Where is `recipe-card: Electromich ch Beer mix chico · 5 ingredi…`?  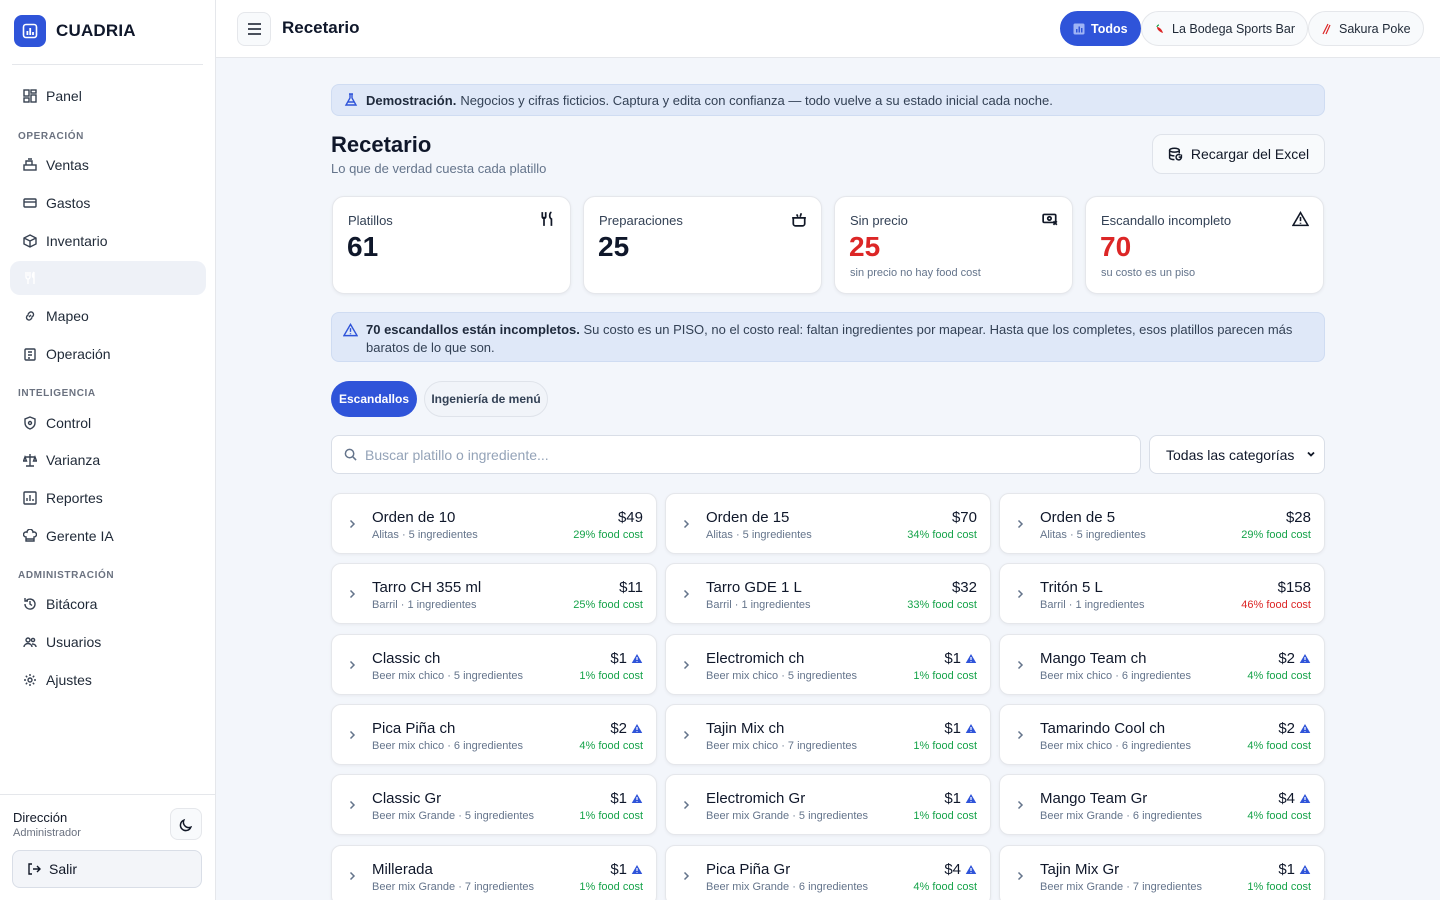
recipe-card: Electromich ch Beer mix chico · 5 ingredi… is located at coordinates (828, 664).